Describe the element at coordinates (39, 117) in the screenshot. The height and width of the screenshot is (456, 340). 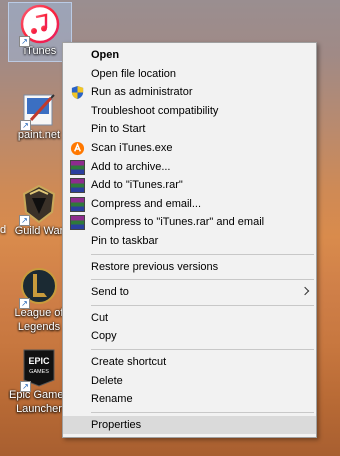
I see `desktop-icon-paintnet: ↗ paint.net` at that location.